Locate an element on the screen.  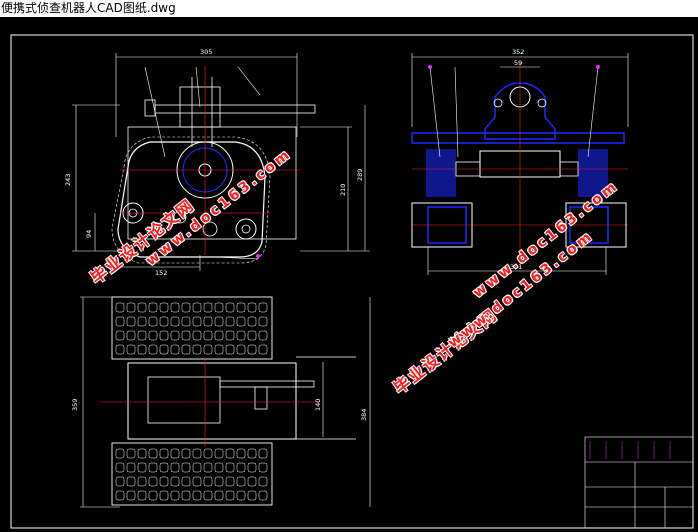
dim-top-height-left: 359 is located at coordinates (75, 405).